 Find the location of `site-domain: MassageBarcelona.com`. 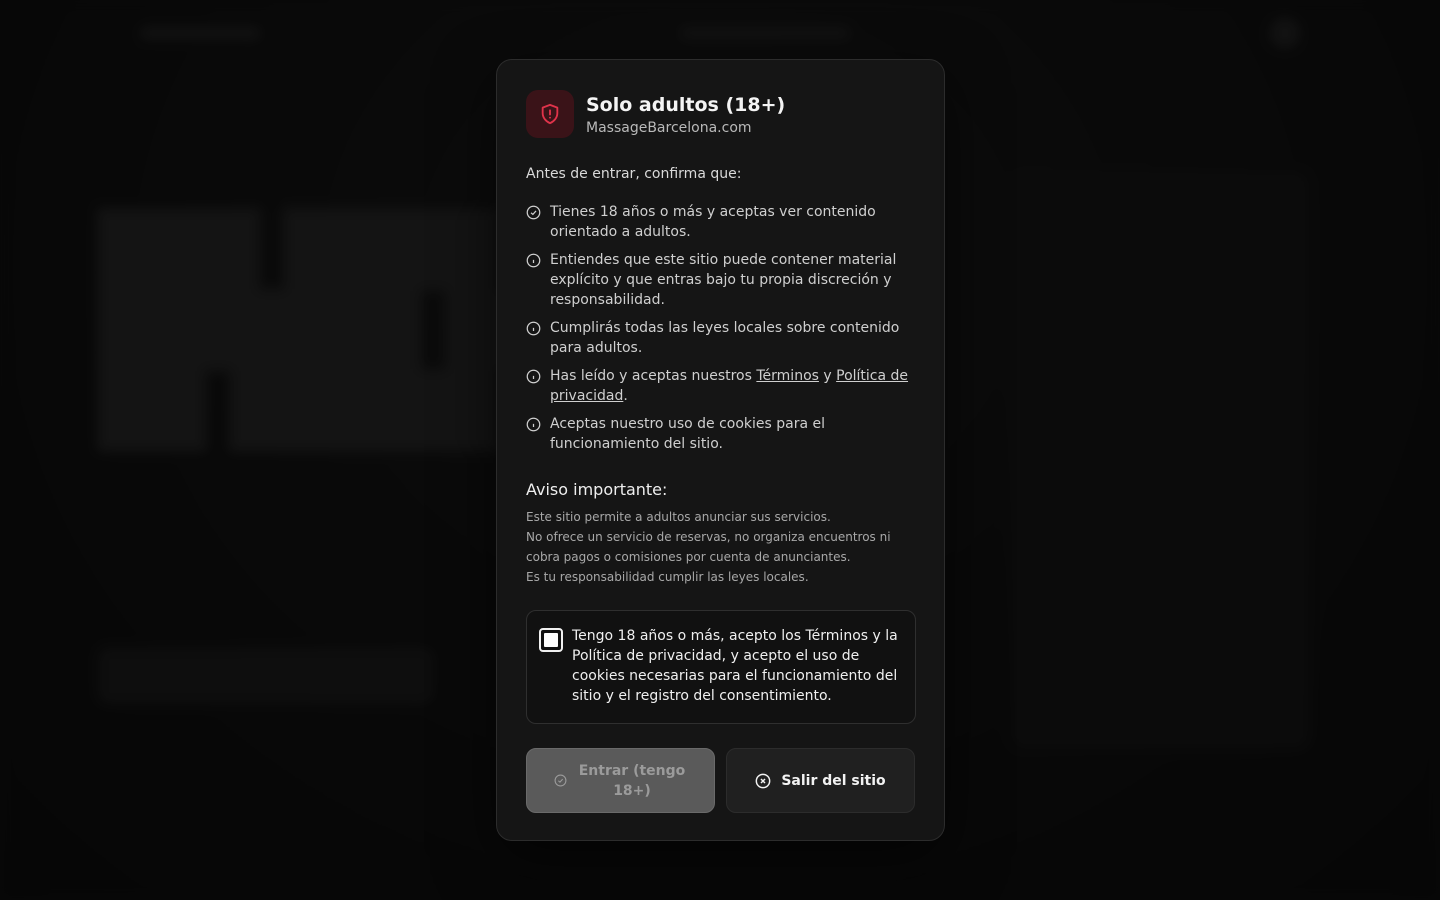

site-domain: MassageBarcelona.com is located at coordinates (669, 128).